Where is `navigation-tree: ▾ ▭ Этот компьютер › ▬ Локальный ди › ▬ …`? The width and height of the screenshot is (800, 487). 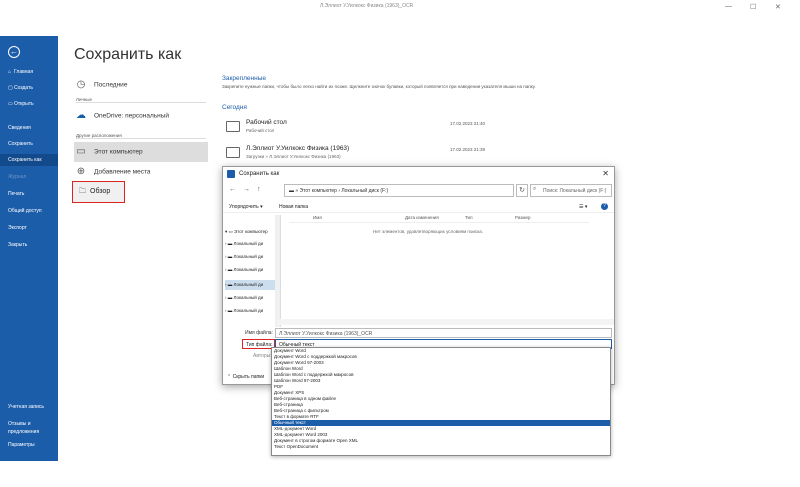 navigation-tree: ▾ ▭ Этот компьютер › ▬ Локальный ди › ▬ … is located at coordinates (252, 271).